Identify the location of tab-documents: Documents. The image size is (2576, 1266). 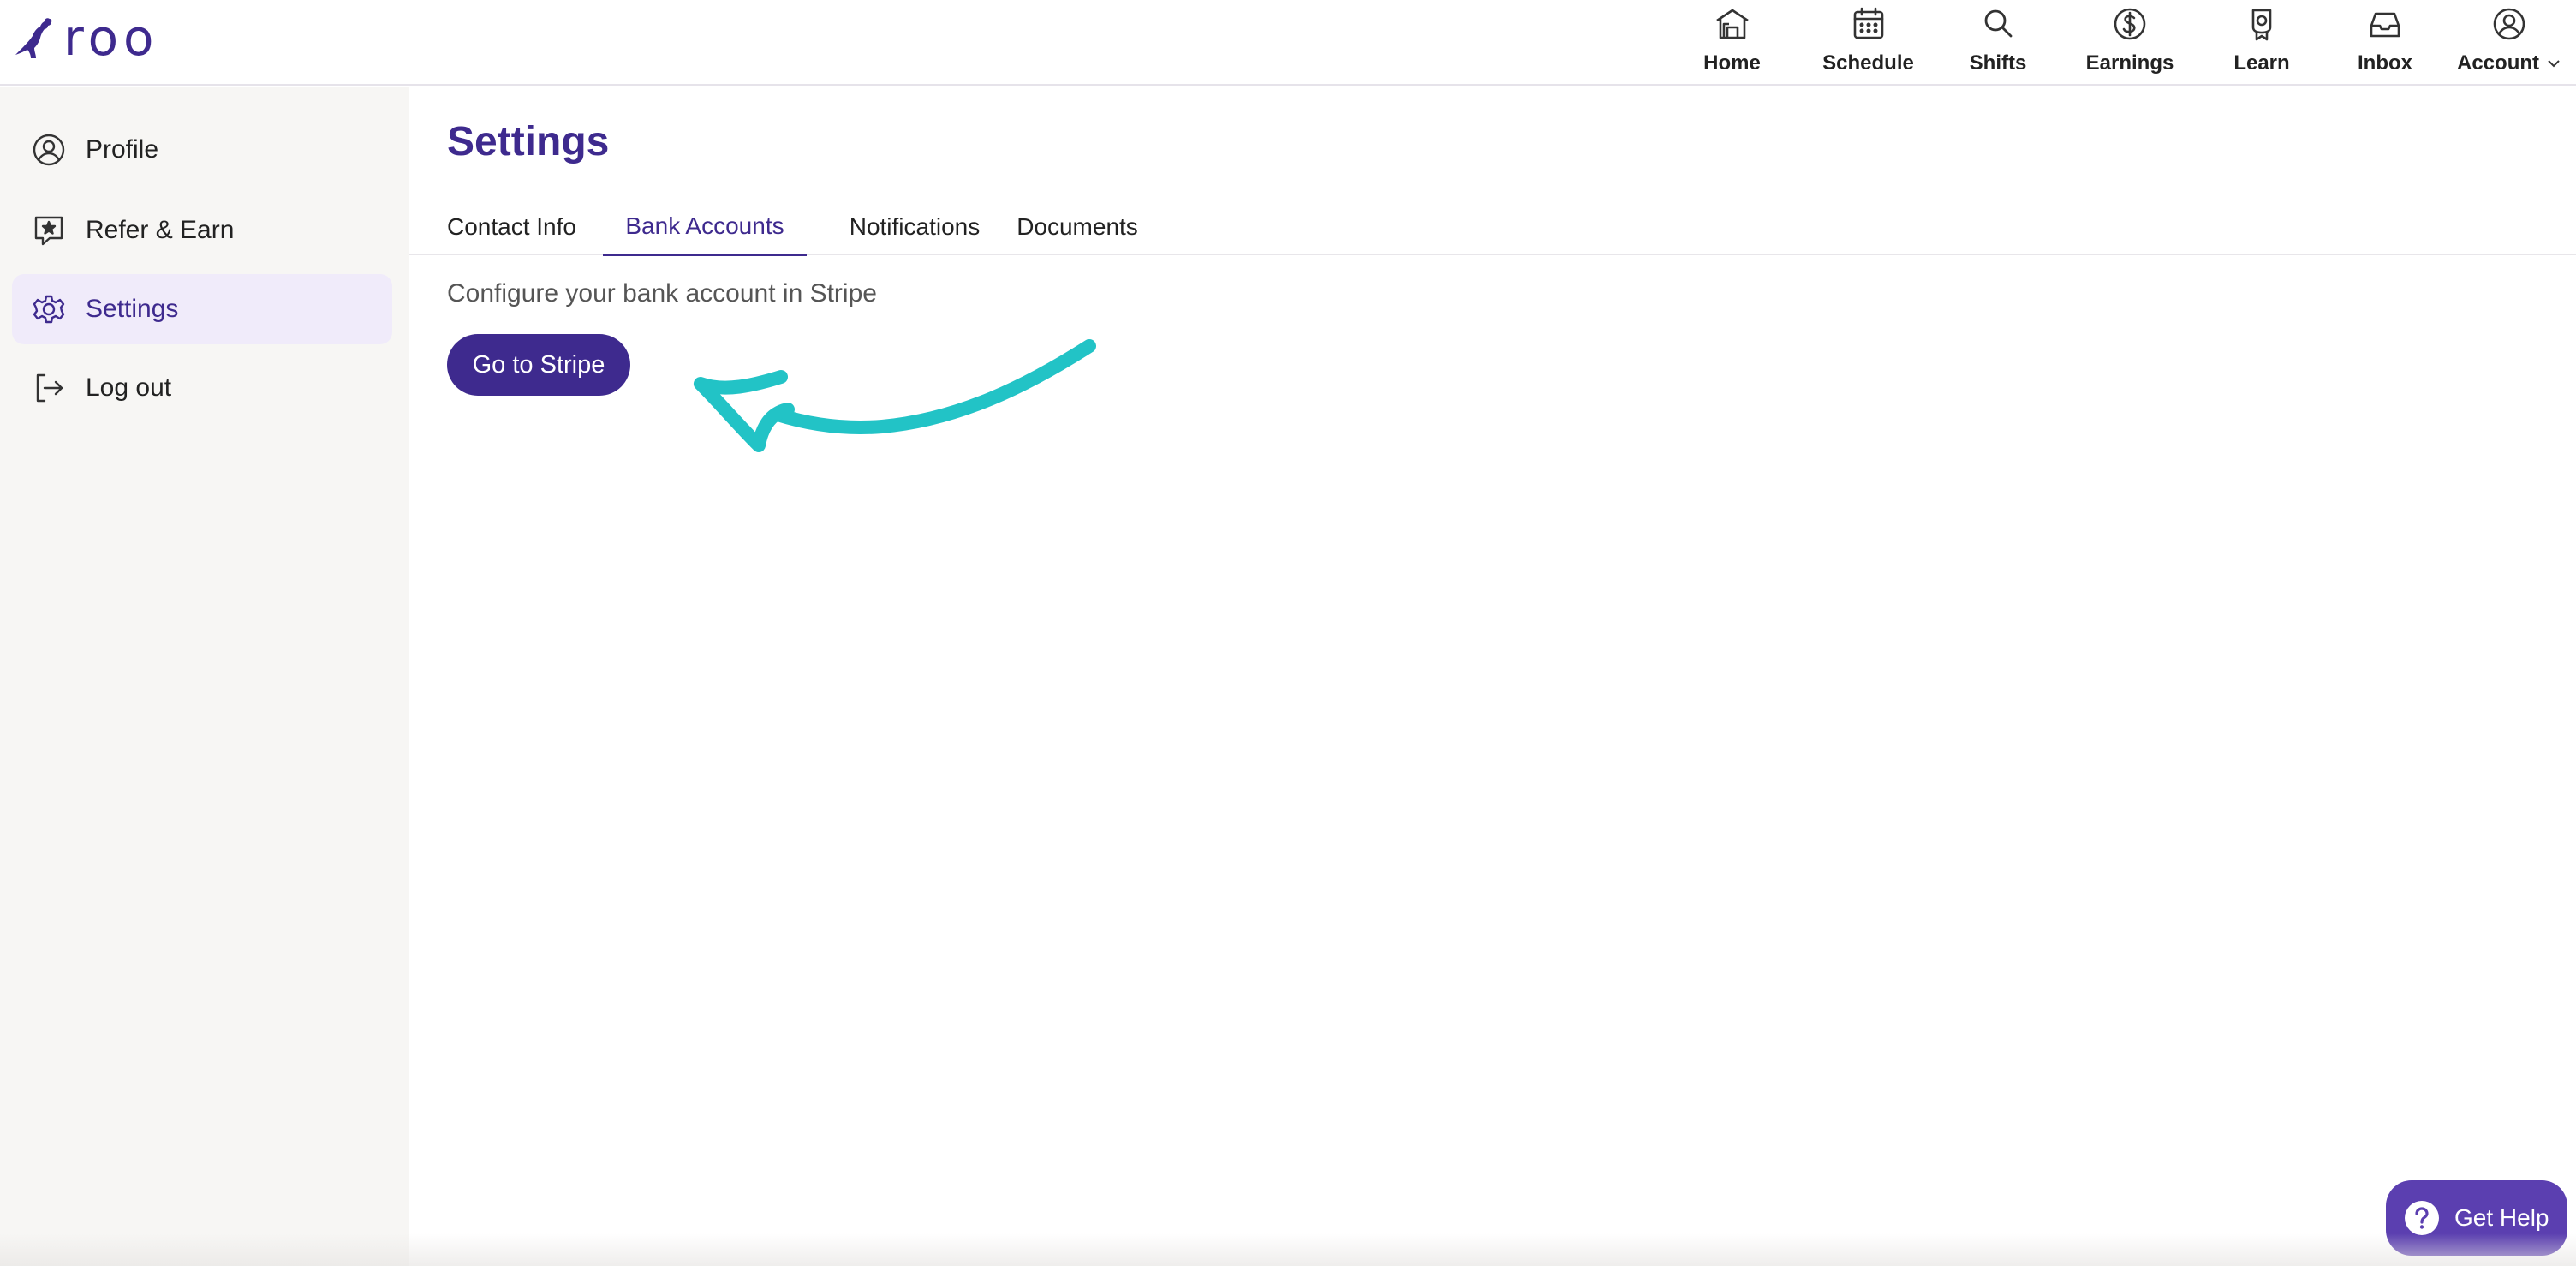
(1077, 227).